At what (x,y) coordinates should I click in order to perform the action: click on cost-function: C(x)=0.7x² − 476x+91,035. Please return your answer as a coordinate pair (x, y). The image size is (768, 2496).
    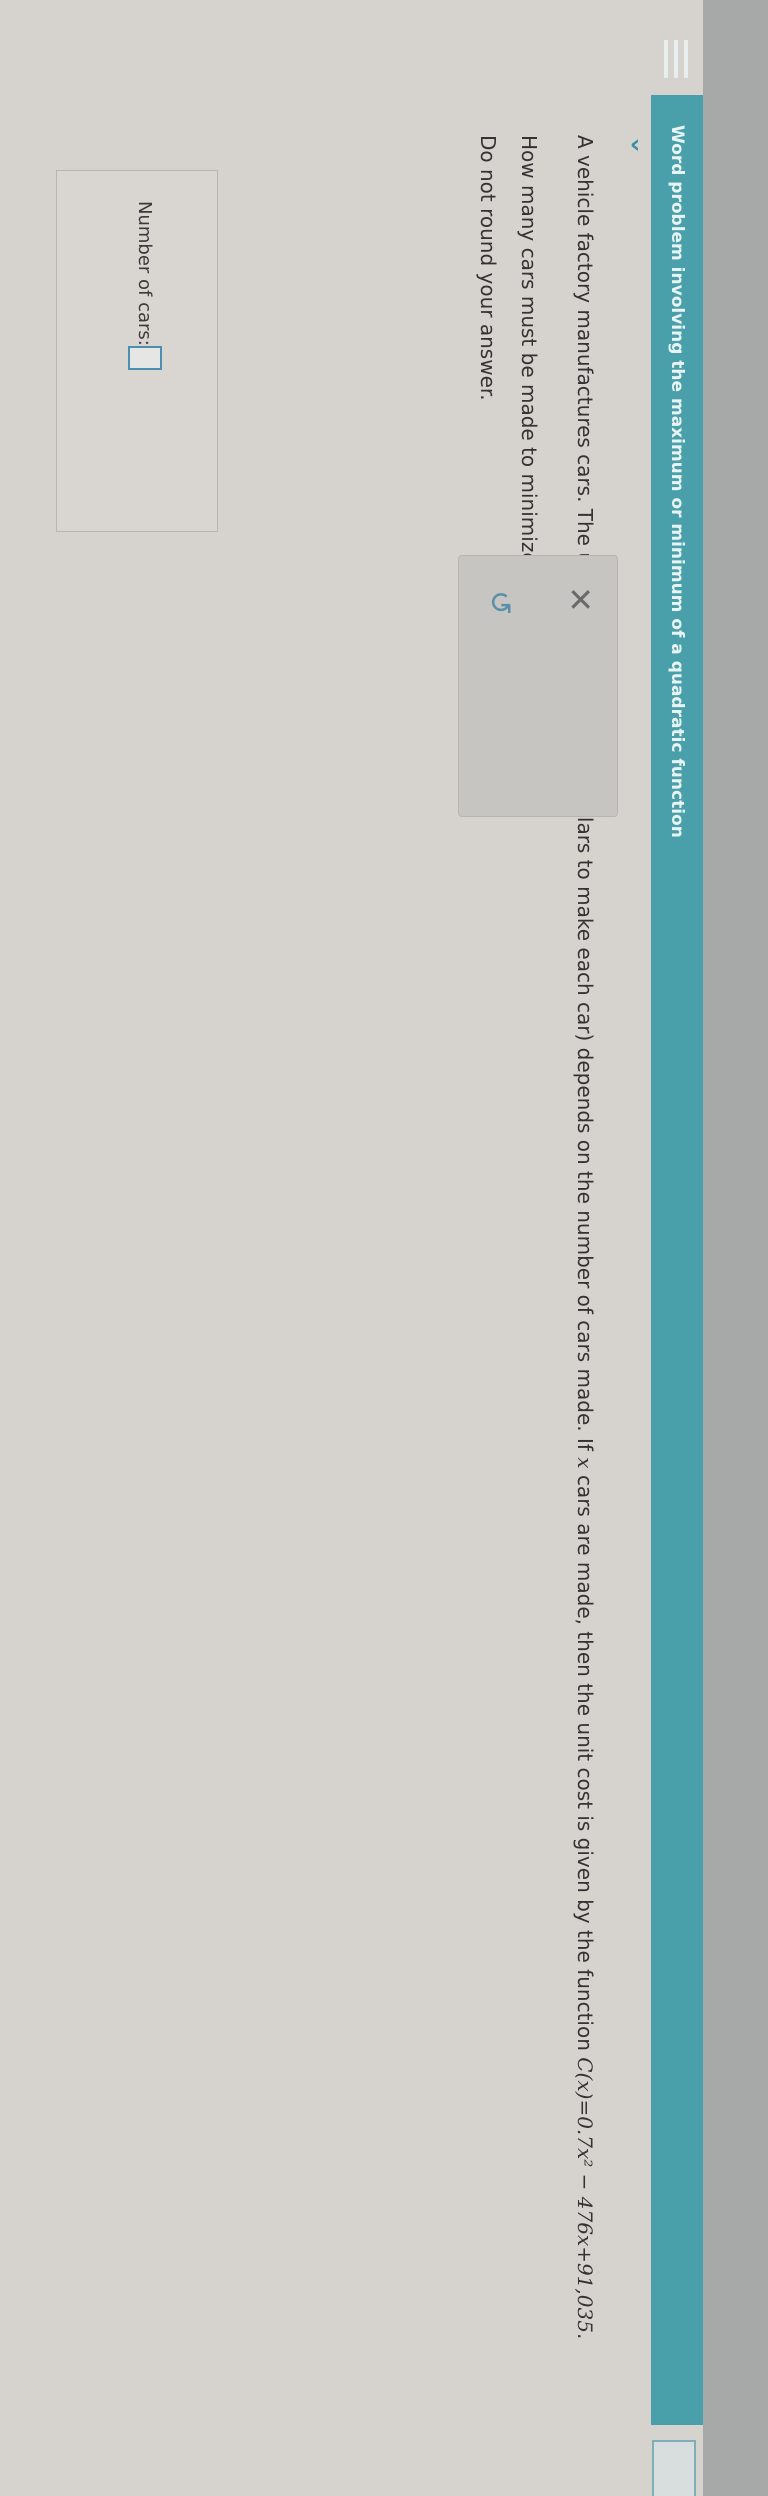
    Looking at the image, I should click on (585, 2195).